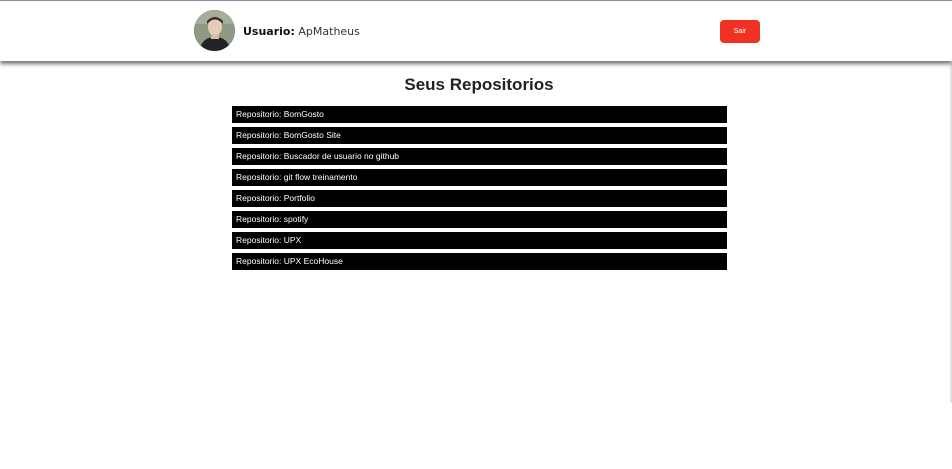 The width and height of the screenshot is (952, 469). What do you see at coordinates (299, 198) in the screenshot?
I see `repository-name: Portfolio` at bounding box center [299, 198].